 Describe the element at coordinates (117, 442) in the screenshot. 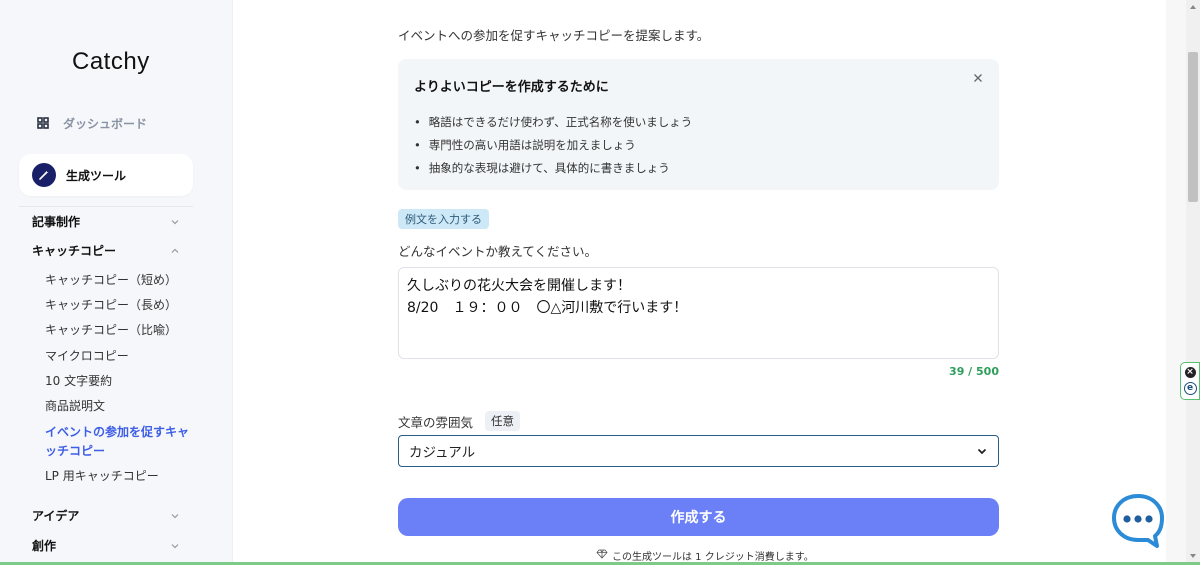

I see `sidebar-subitem-active: イベントの参加を促すキャッチコピー` at that location.